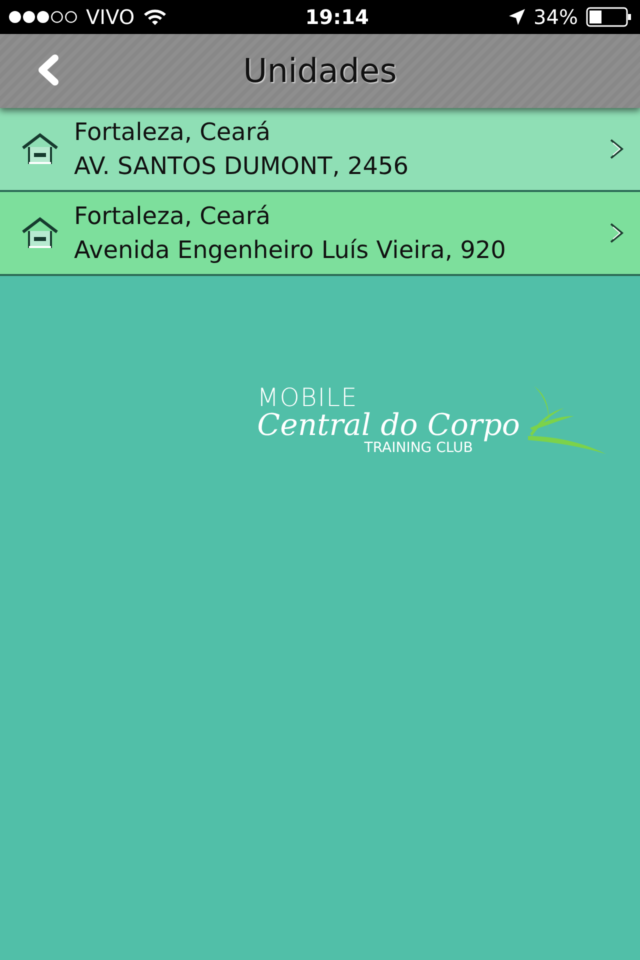 The height and width of the screenshot is (960, 640). What do you see at coordinates (517, 17) in the screenshot?
I see `location-icon` at bounding box center [517, 17].